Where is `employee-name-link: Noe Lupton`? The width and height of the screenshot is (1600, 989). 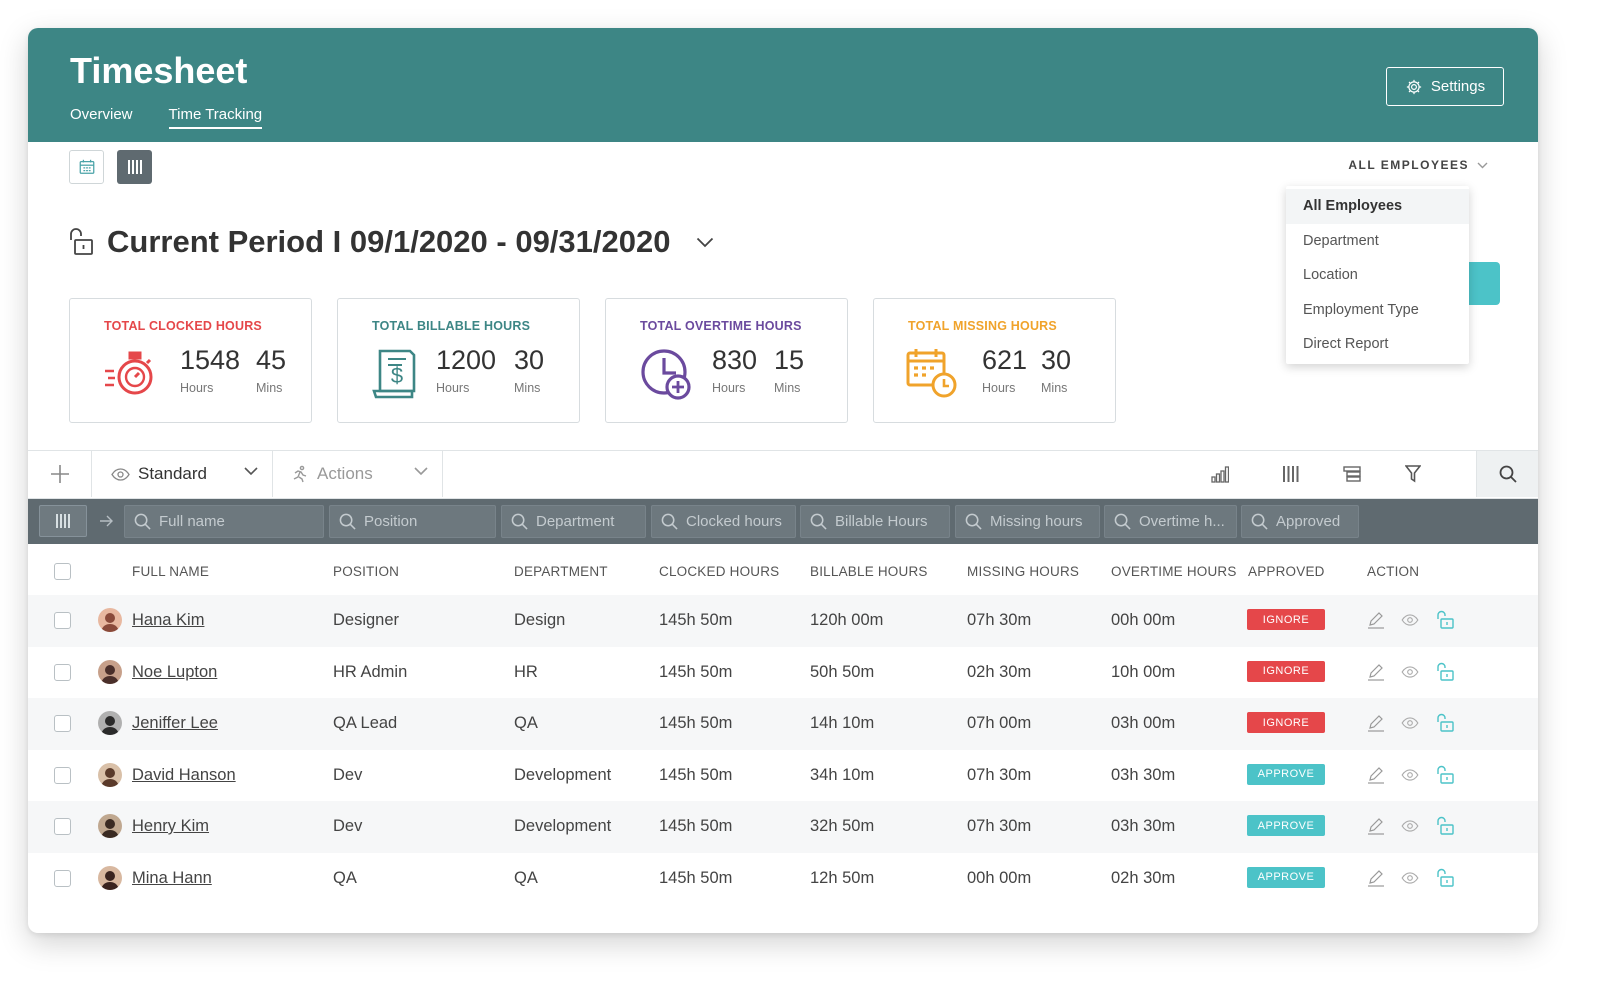 employee-name-link: Noe Lupton is located at coordinates (174, 672).